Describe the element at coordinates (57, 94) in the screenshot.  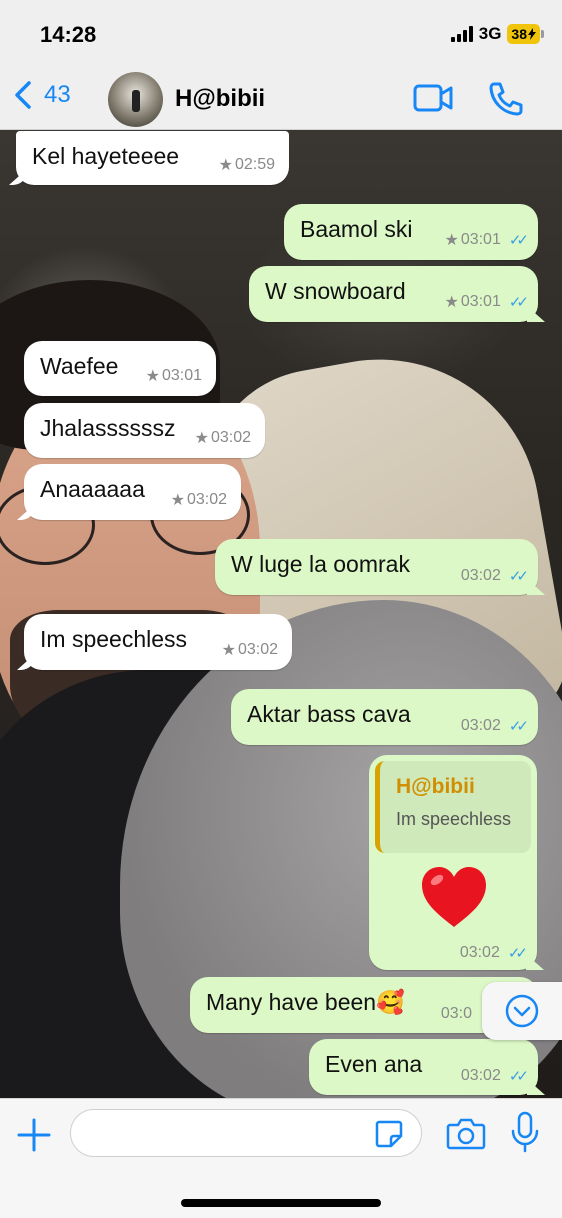
I see `unread-count: 43` at that location.